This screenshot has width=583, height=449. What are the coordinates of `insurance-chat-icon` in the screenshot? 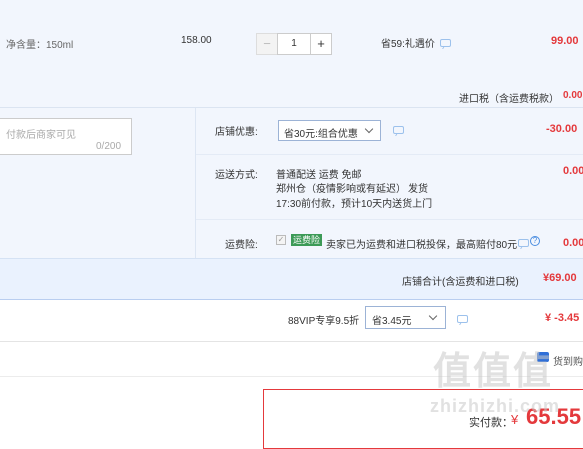 It's located at (523, 243).